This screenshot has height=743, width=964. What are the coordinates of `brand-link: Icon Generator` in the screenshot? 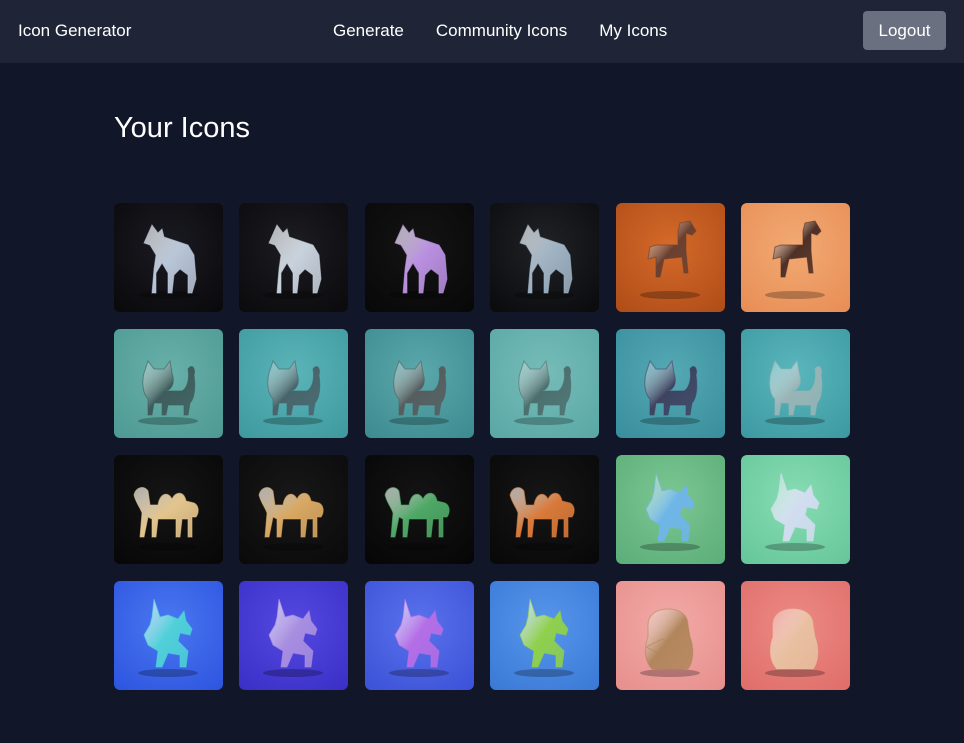 It's located at (74, 31).